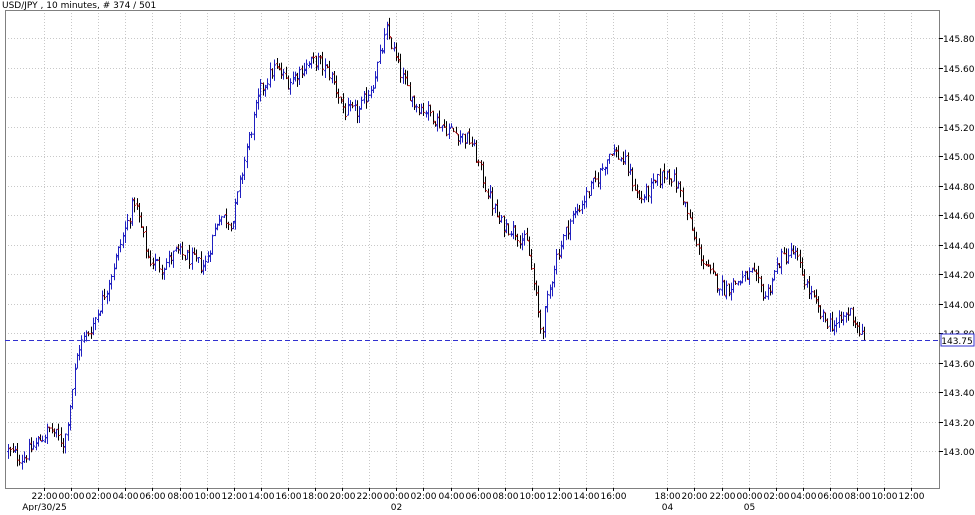  What do you see at coordinates (749, 507) in the screenshot?
I see `x-date-label: 05` at bounding box center [749, 507].